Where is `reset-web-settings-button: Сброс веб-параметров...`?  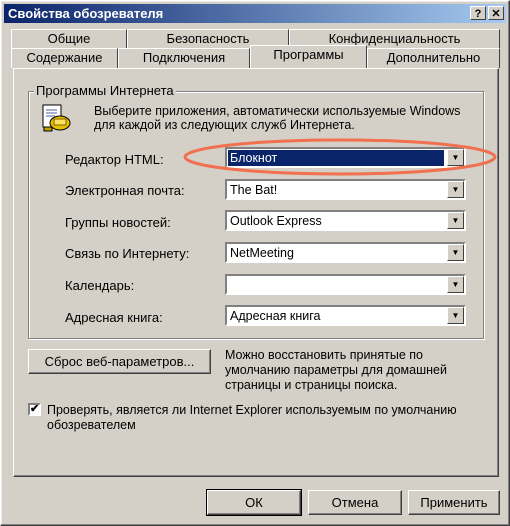 reset-web-settings-button: Сброс веб-параметров... is located at coordinates (119, 361).